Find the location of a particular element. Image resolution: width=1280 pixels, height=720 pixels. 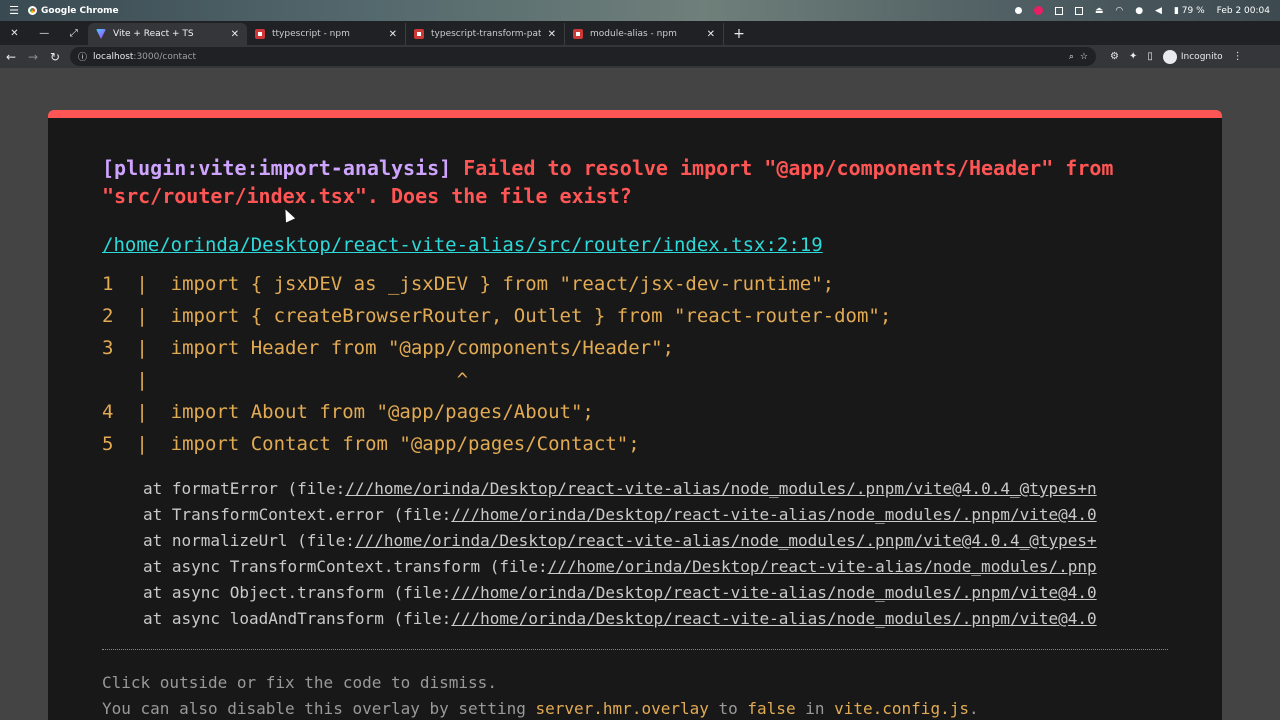

tab-vite: Vite + React + TS ✕ is located at coordinates (167, 34).